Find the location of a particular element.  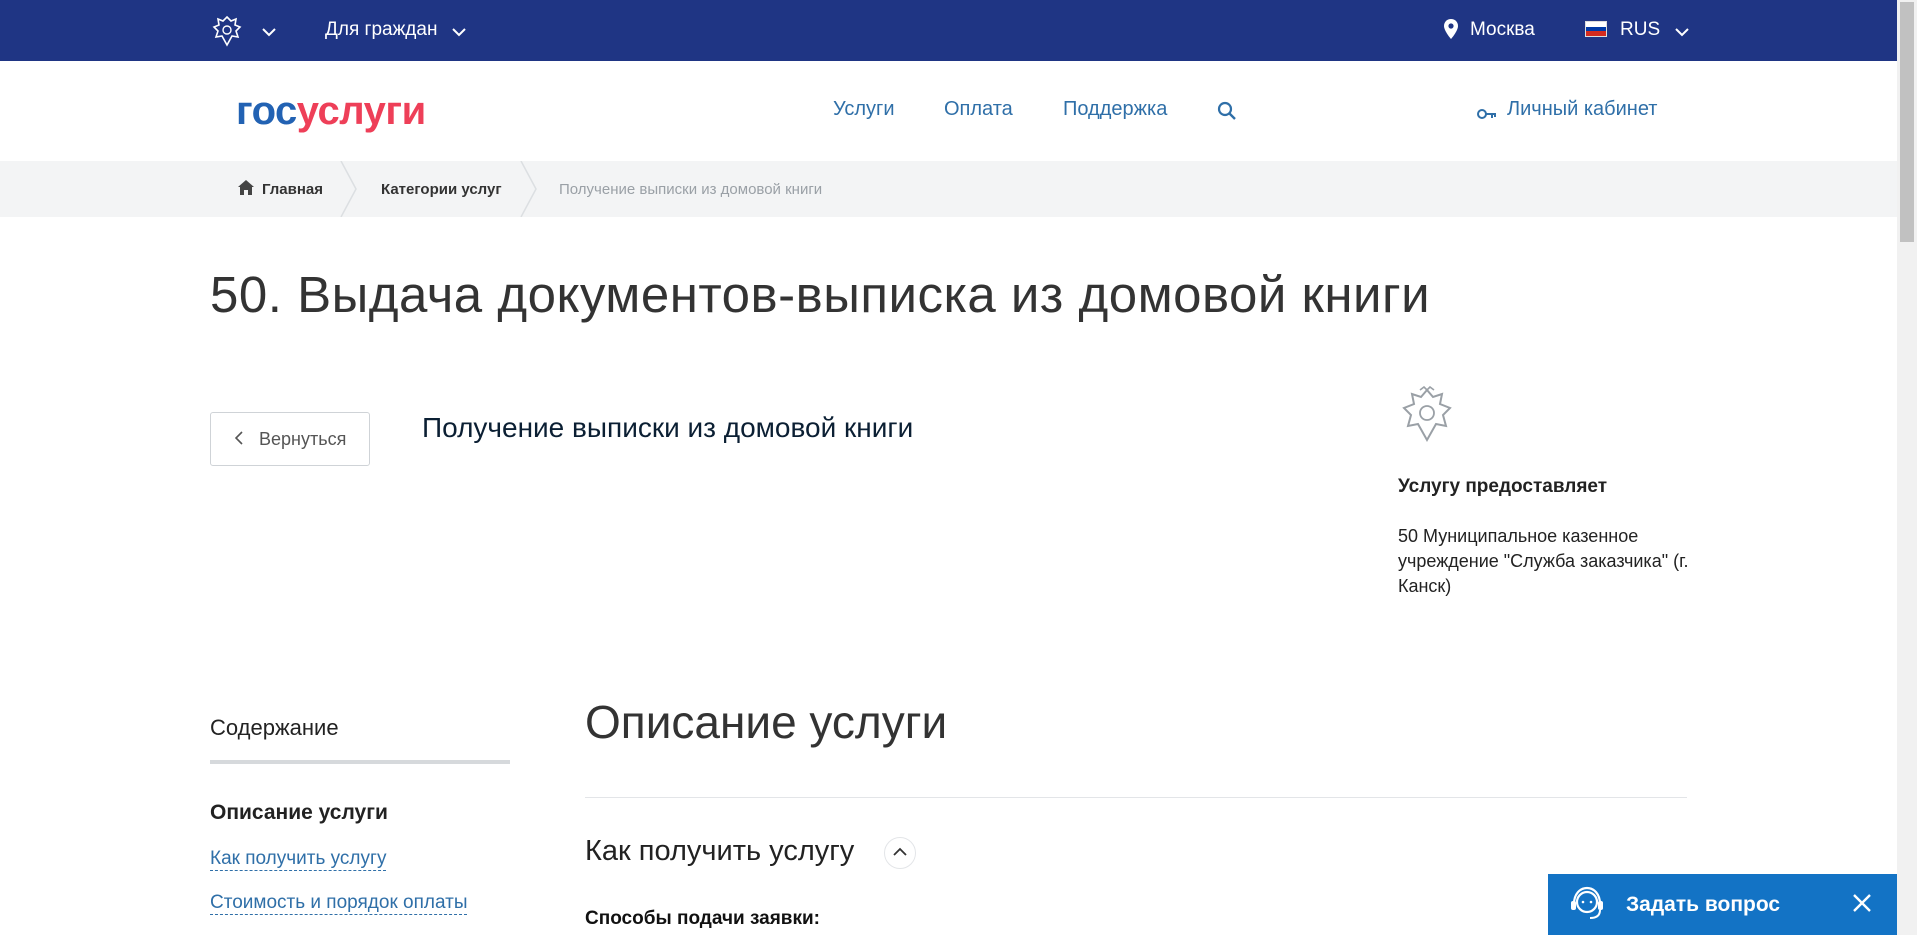

city-selector: Москва is located at coordinates (1502, 30).